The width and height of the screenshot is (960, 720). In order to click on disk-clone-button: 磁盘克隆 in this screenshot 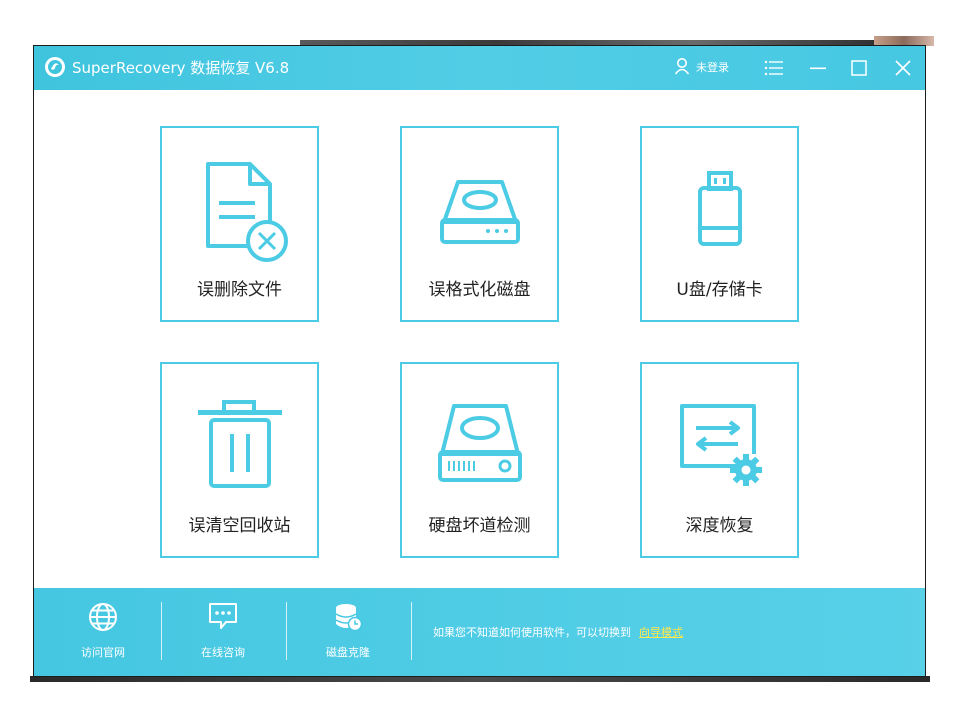, I will do `click(348, 633)`.